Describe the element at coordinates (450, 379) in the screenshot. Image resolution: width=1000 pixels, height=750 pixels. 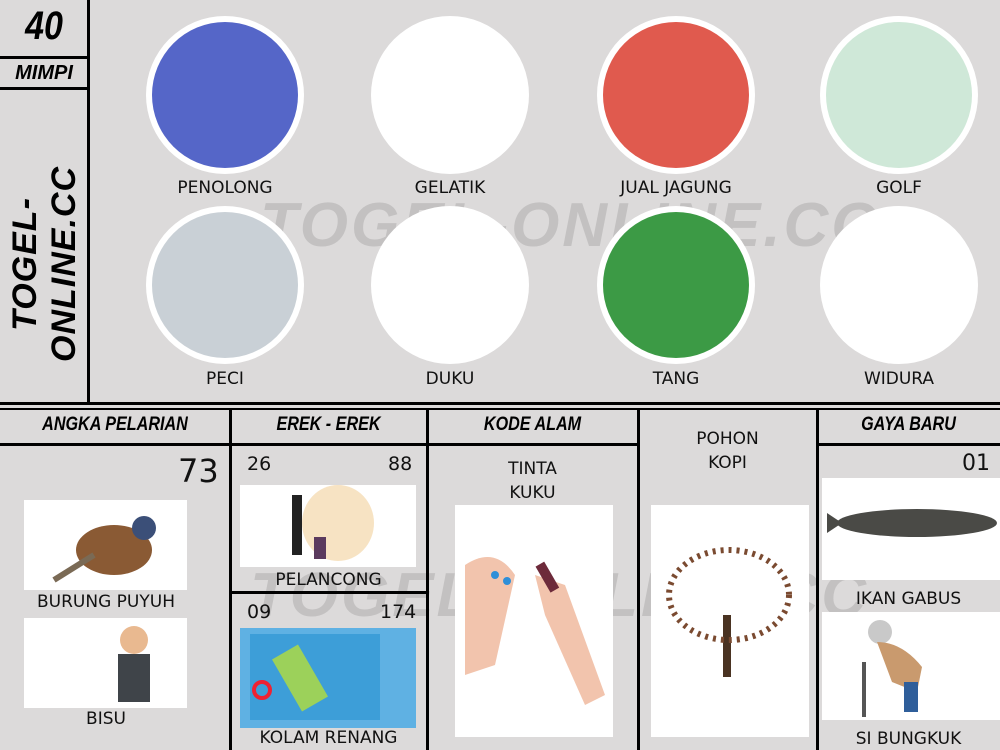
I see `dream-label: DUKU` at that location.